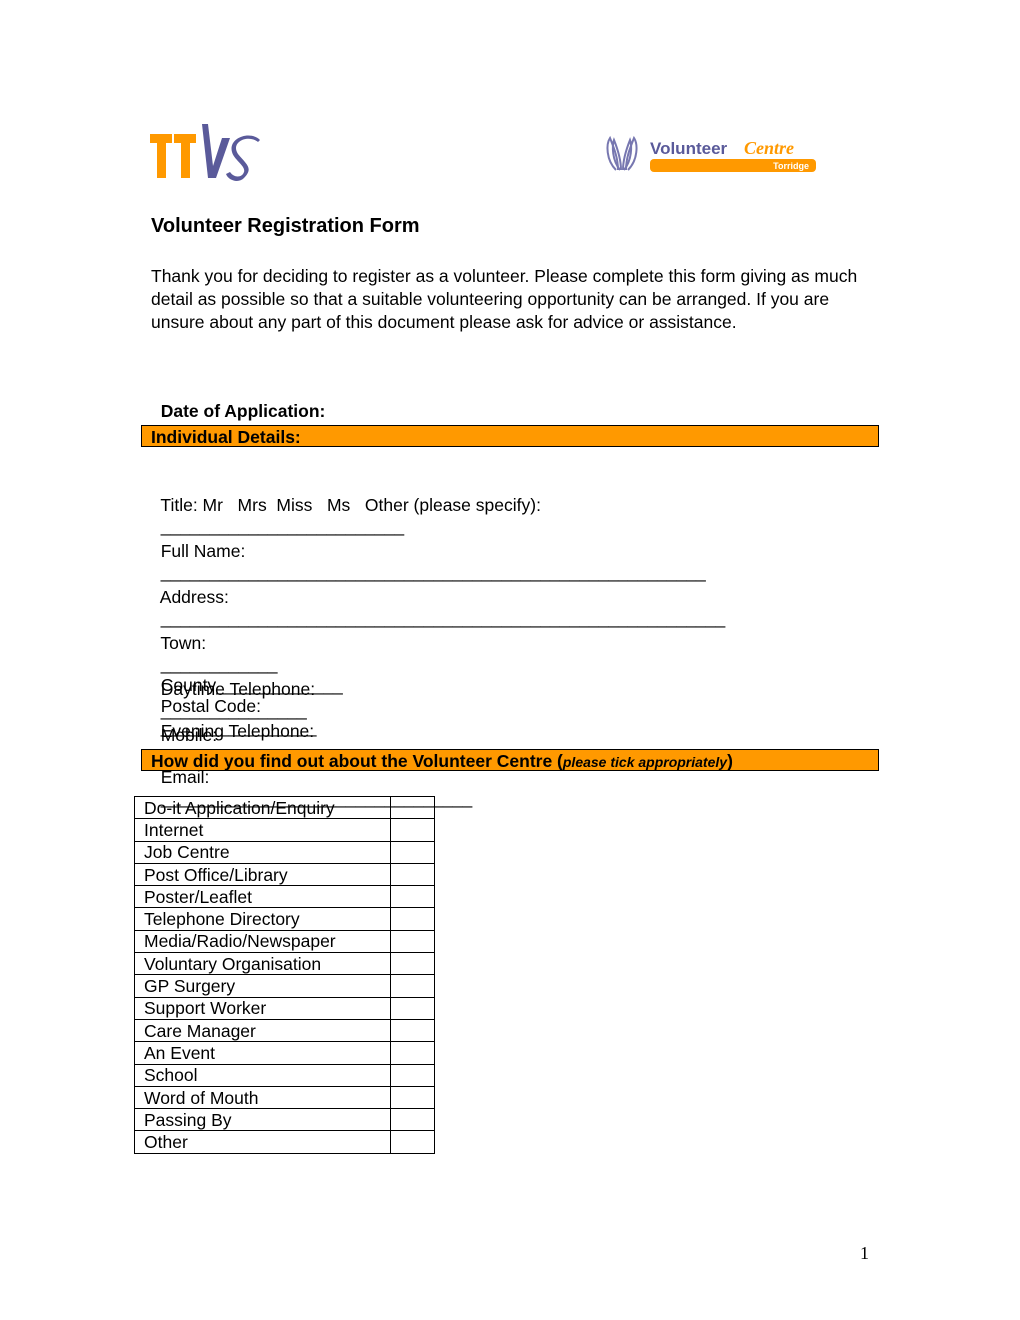 This screenshot has height=1320, width=1020. I want to click on table-row: Job Centre, so click(284, 852).